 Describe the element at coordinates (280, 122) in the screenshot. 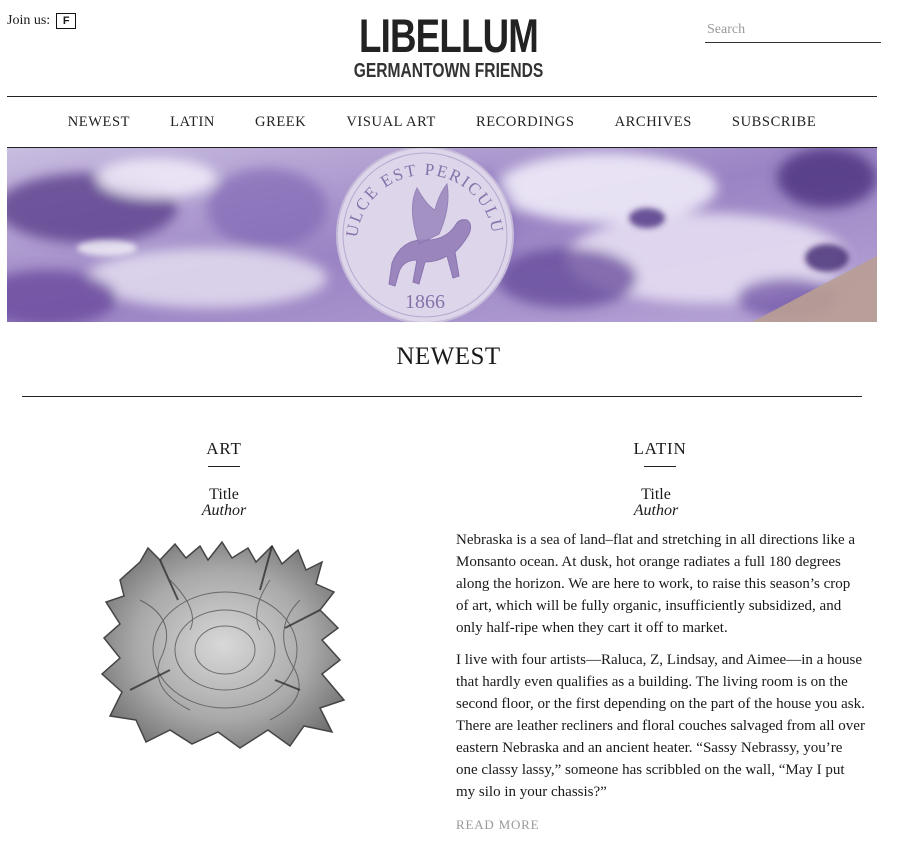

I see `nav-item-greek: GREEK` at that location.